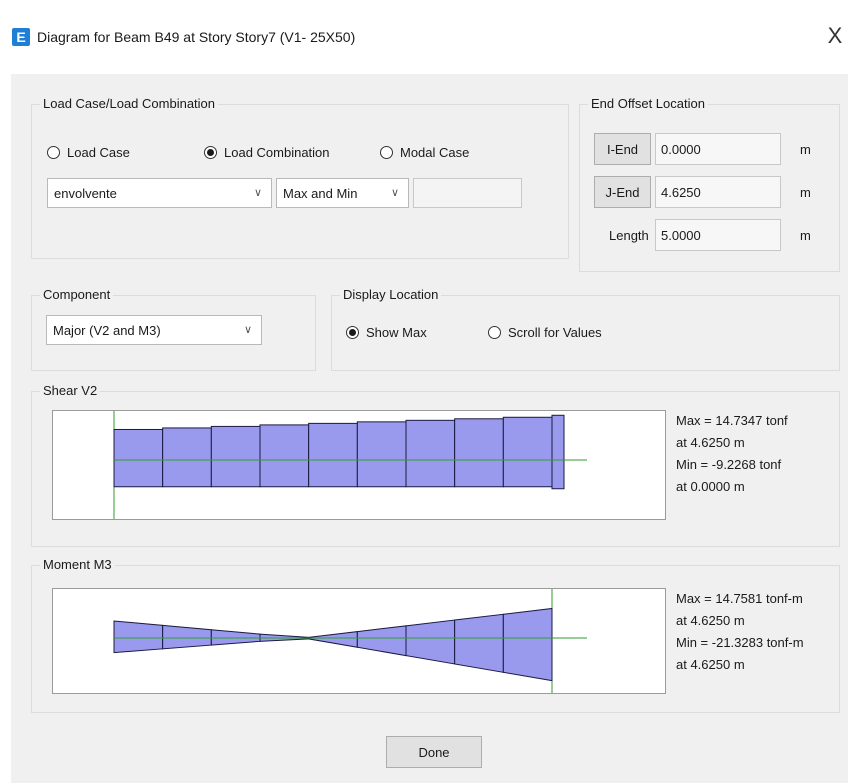 Image resolution: width=864 pixels, height=783 pixels. Describe the element at coordinates (210, 152) in the screenshot. I see `radio-load-combination-indicator` at that location.